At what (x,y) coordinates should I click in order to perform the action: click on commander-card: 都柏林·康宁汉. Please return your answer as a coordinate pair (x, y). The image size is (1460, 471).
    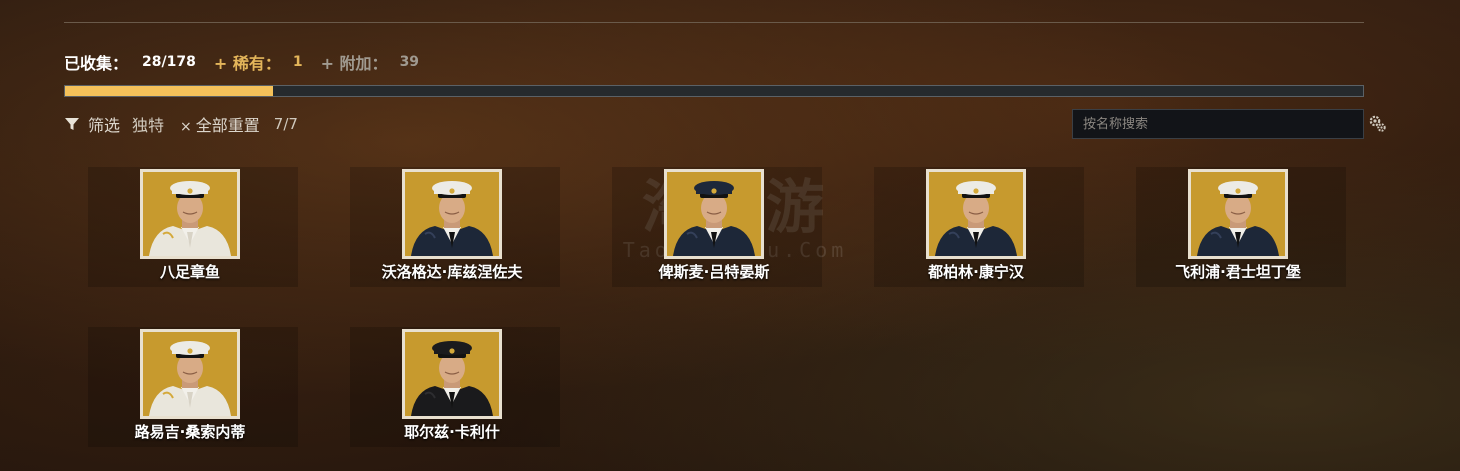
    Looking at the image, I should click on (980, 228).